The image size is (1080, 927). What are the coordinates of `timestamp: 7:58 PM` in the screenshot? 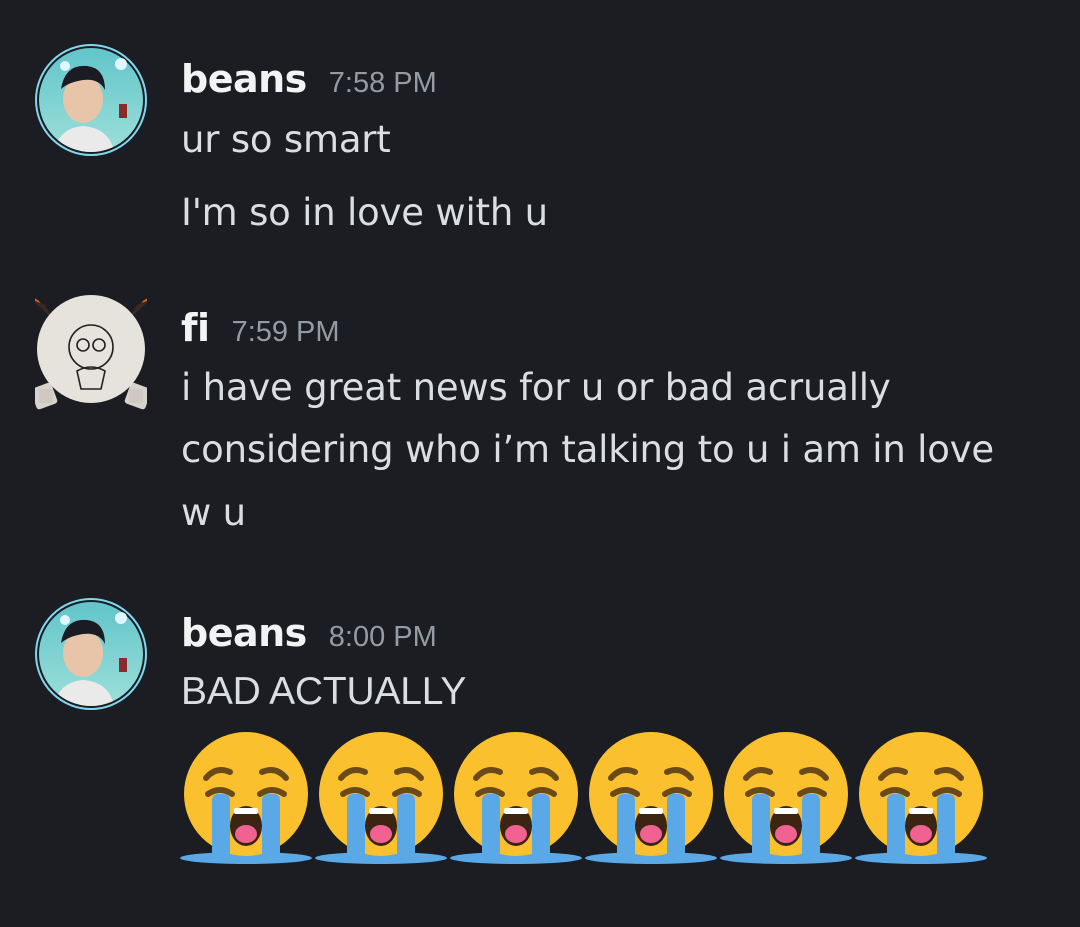 It's located at (383, 83).